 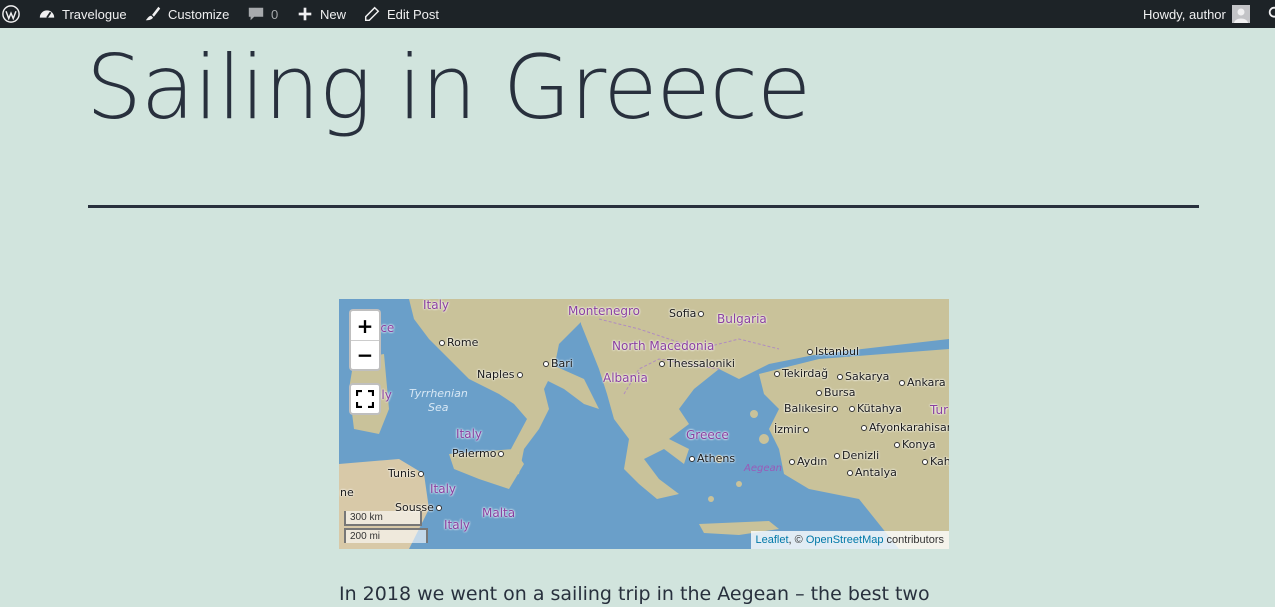 What do you see at coordinates (939, 410) in the screenshot?
I see `map-label-tur: Tur` at bounding box center [939, 410].